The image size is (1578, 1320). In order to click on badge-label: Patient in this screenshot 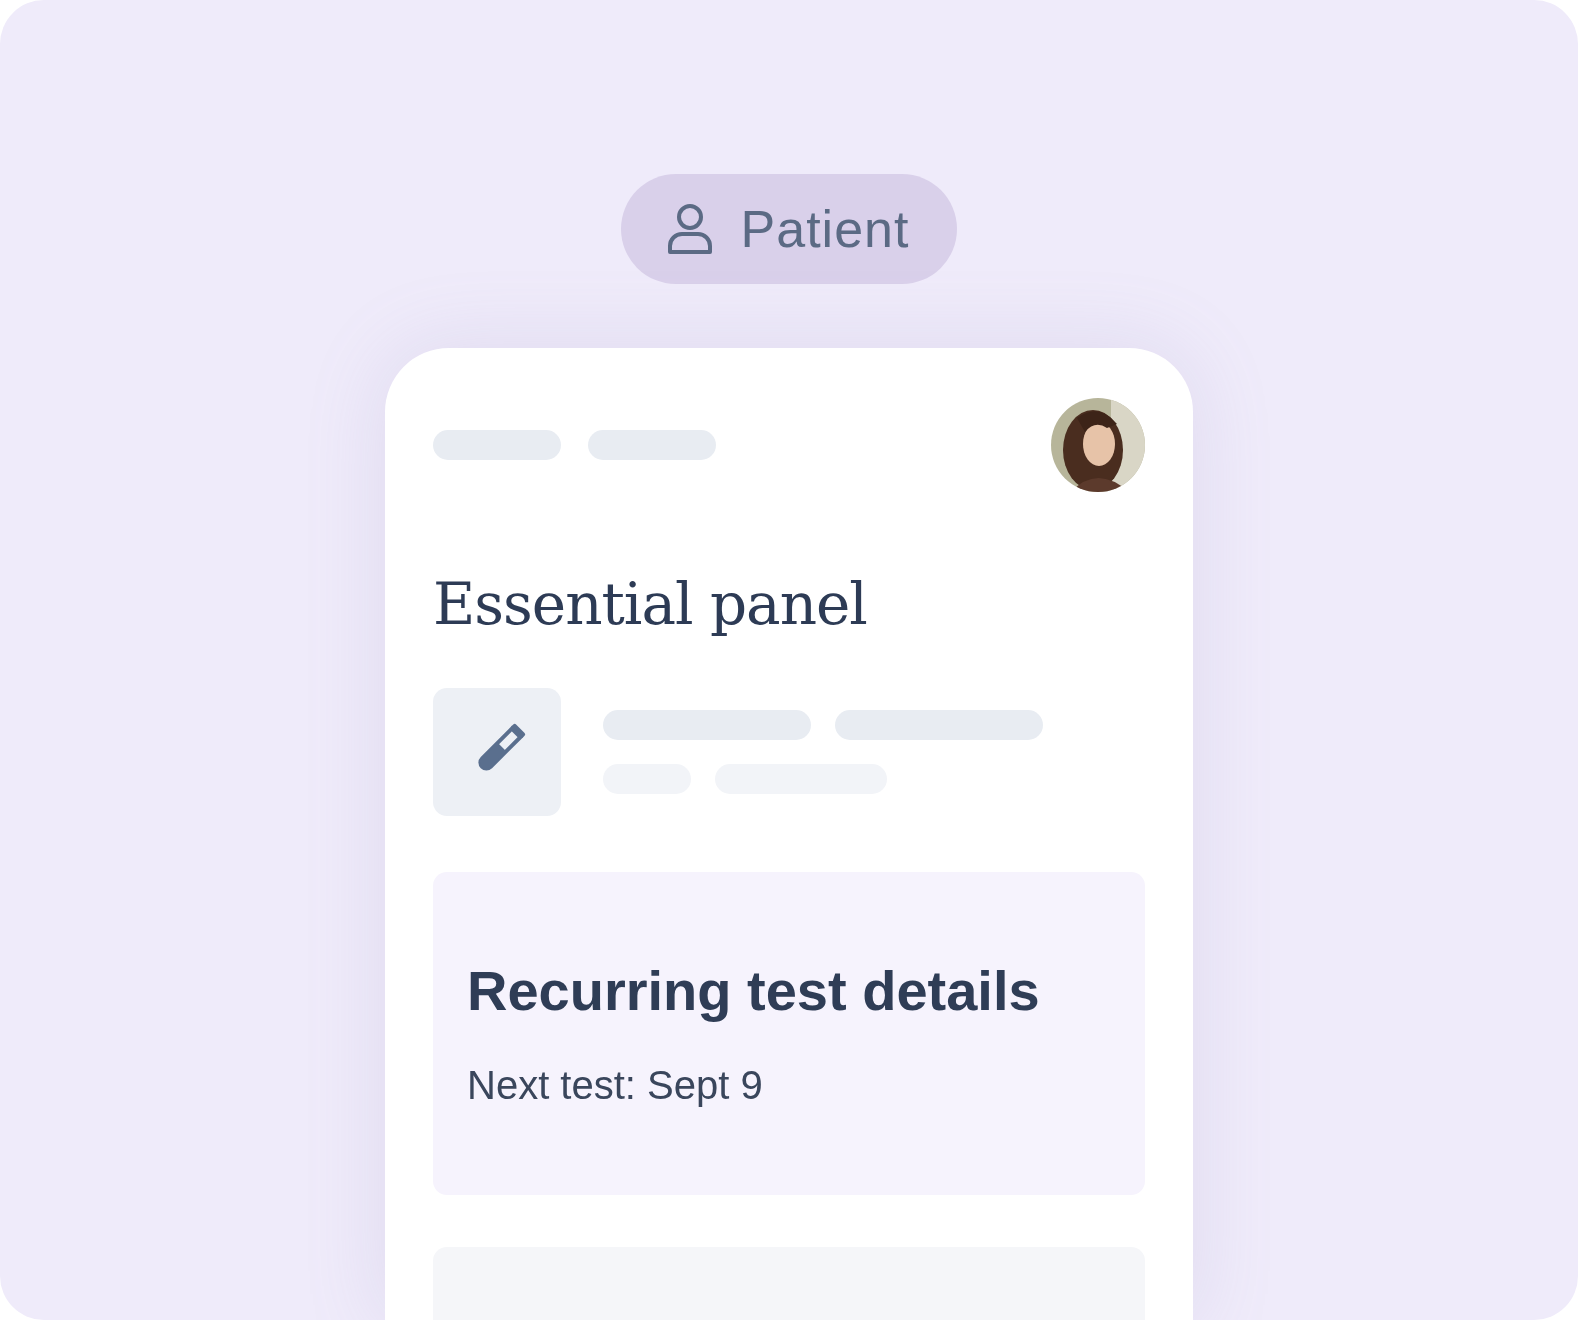, I will do `click(825, 229)`.